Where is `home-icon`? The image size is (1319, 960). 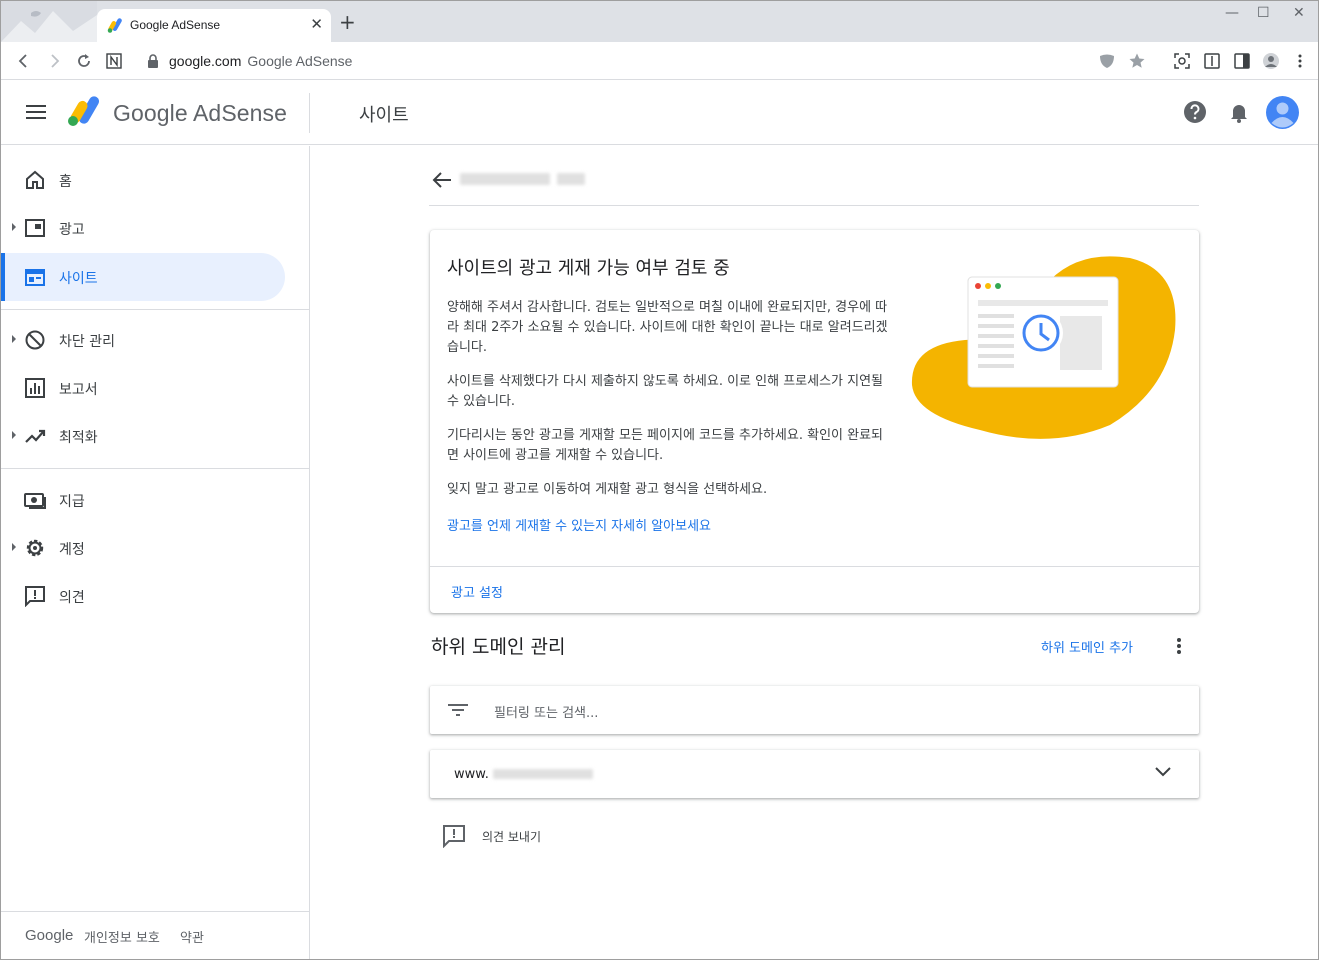 home-icon is located at coordinates (35, 179).